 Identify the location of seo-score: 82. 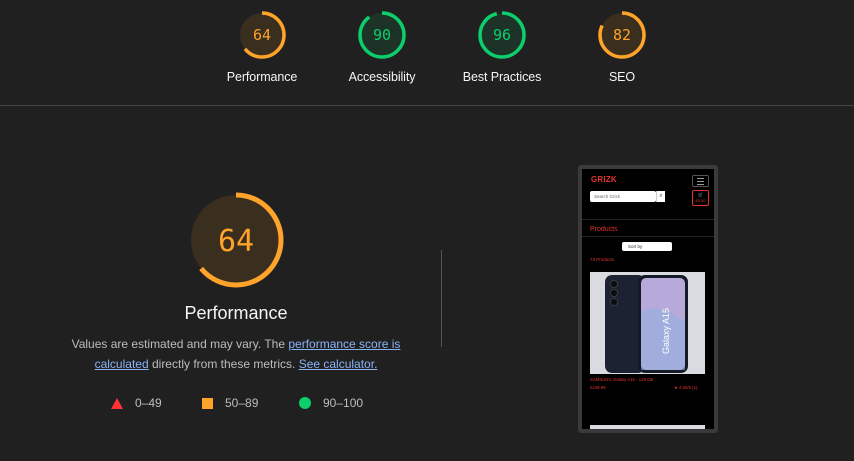
(622, 35).